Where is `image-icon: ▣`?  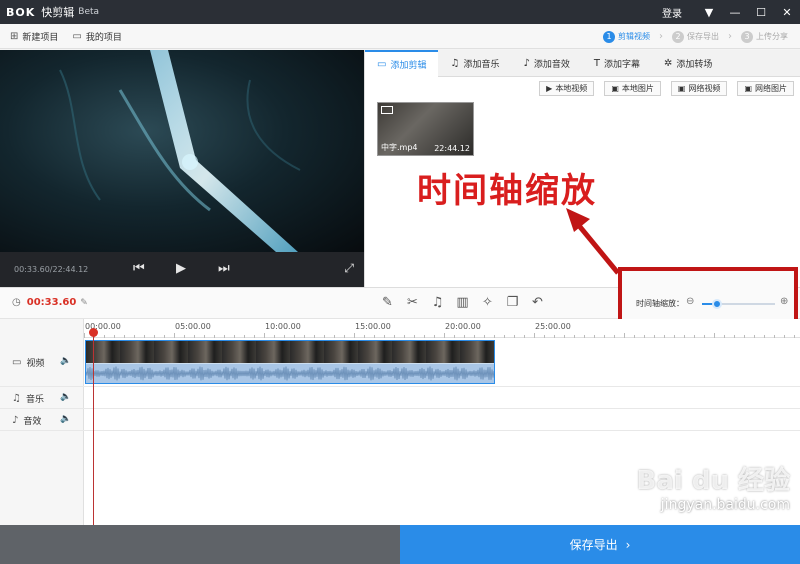 image-icon: ▣ is located at coordinates (615, 88).